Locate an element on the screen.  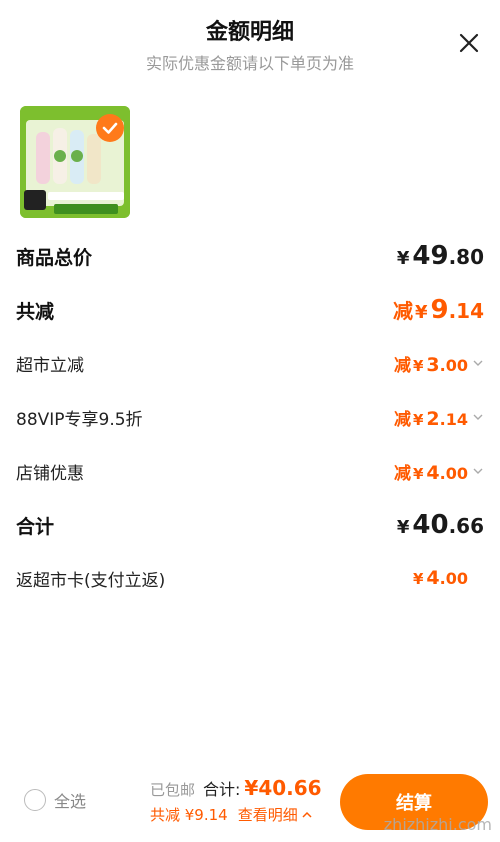
amount-integer: 3 is located at coordinates (433, 364).